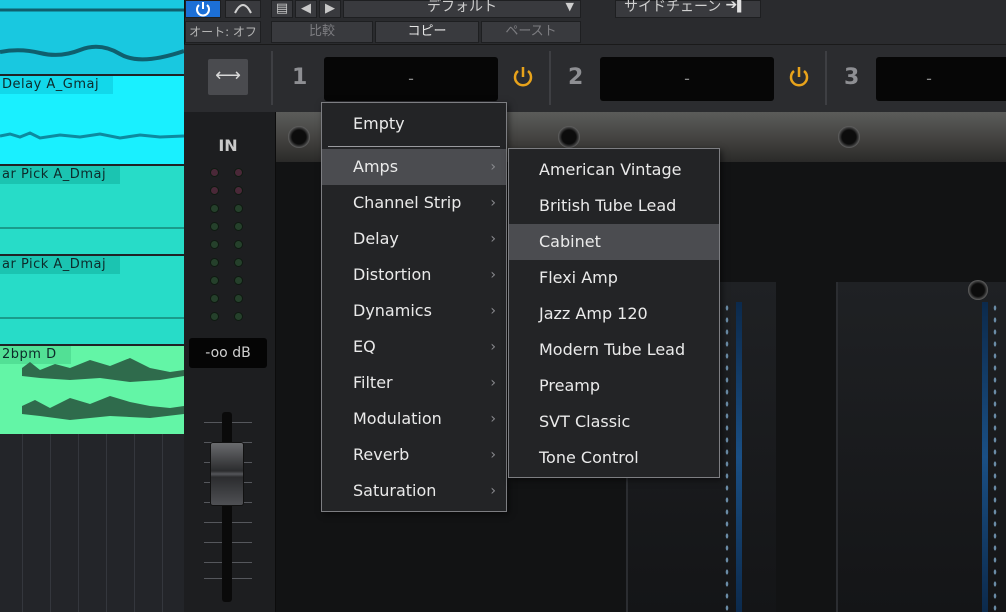 This screenshot has height=612, width=1006. I want to click on menu-item-reverb: Reverb ›, so click(414, 455).